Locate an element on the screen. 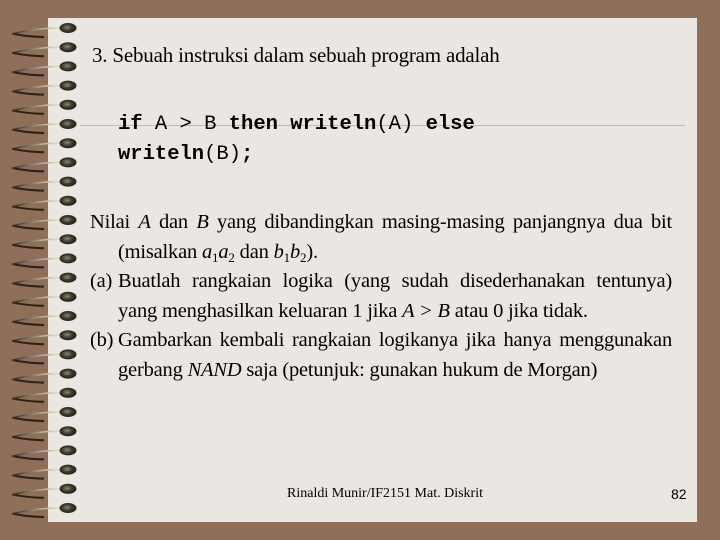 The width and height of the screenshot is (720, 540). var-a: A is located at coordinates (144, 222).